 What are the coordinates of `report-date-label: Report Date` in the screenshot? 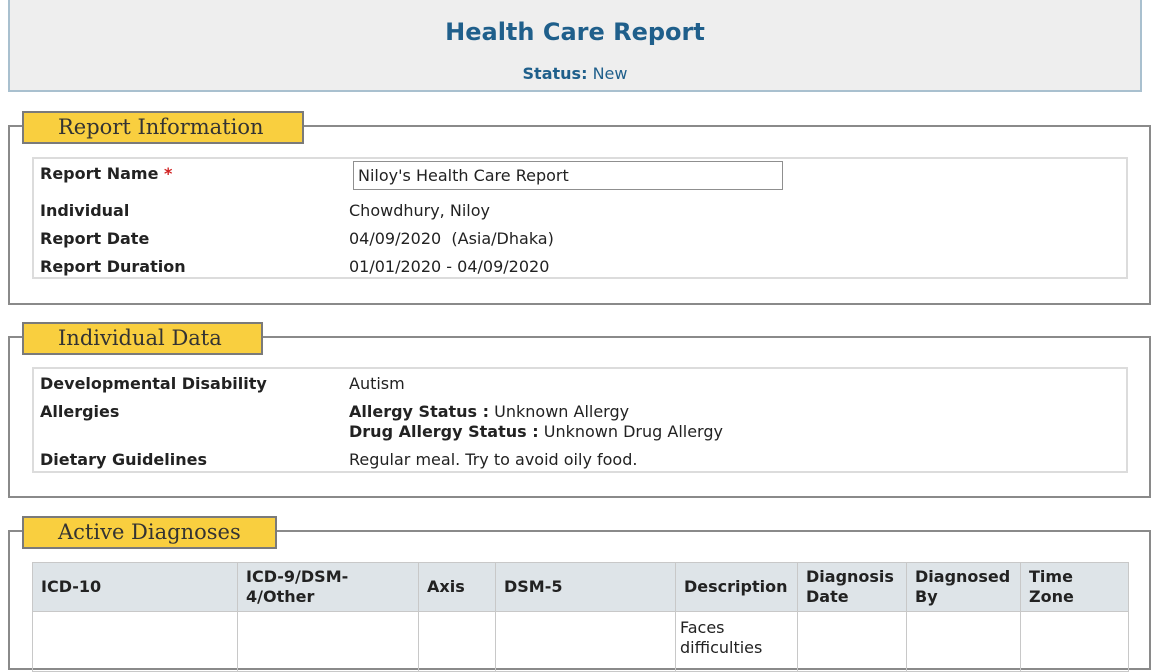 It's located at (95, 238).